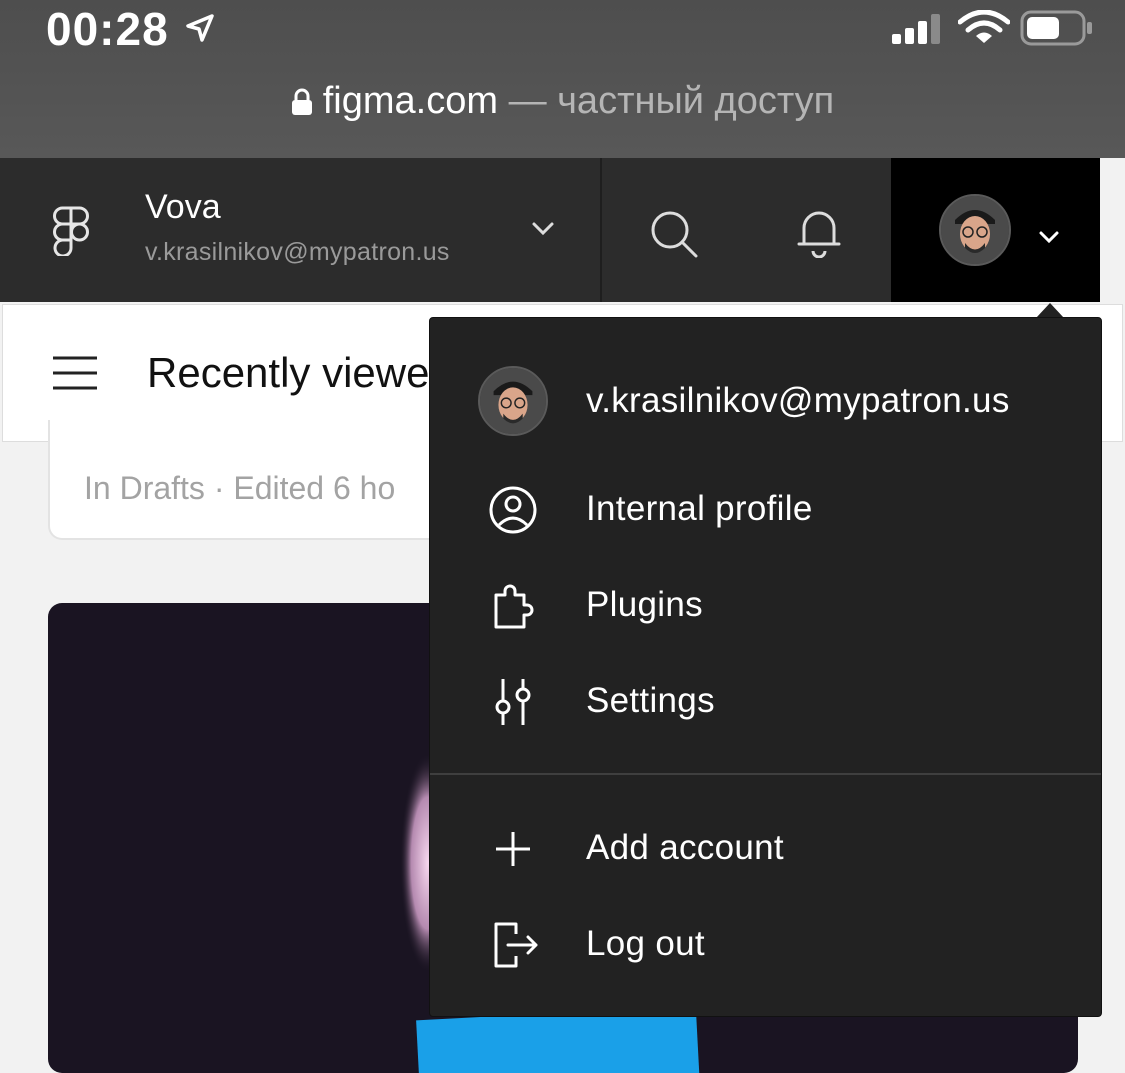  I want to click on wifi-icon, so click(984, 26).